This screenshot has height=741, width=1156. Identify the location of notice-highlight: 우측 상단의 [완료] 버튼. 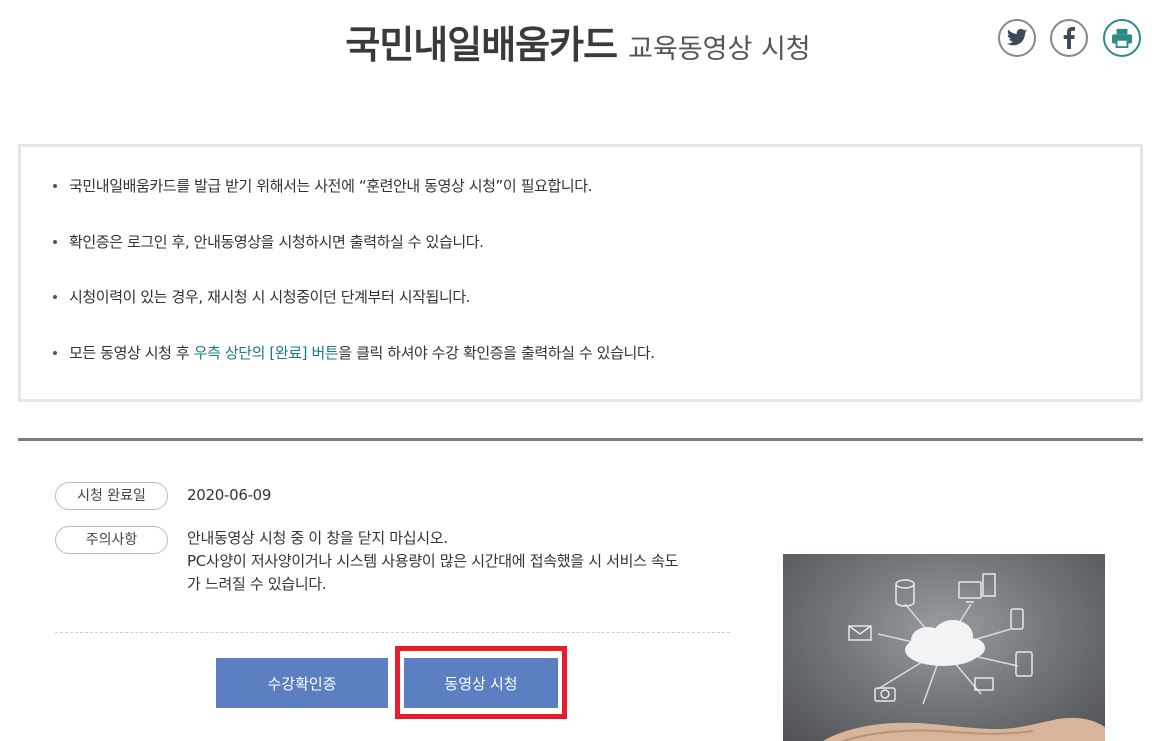
(266, 352).